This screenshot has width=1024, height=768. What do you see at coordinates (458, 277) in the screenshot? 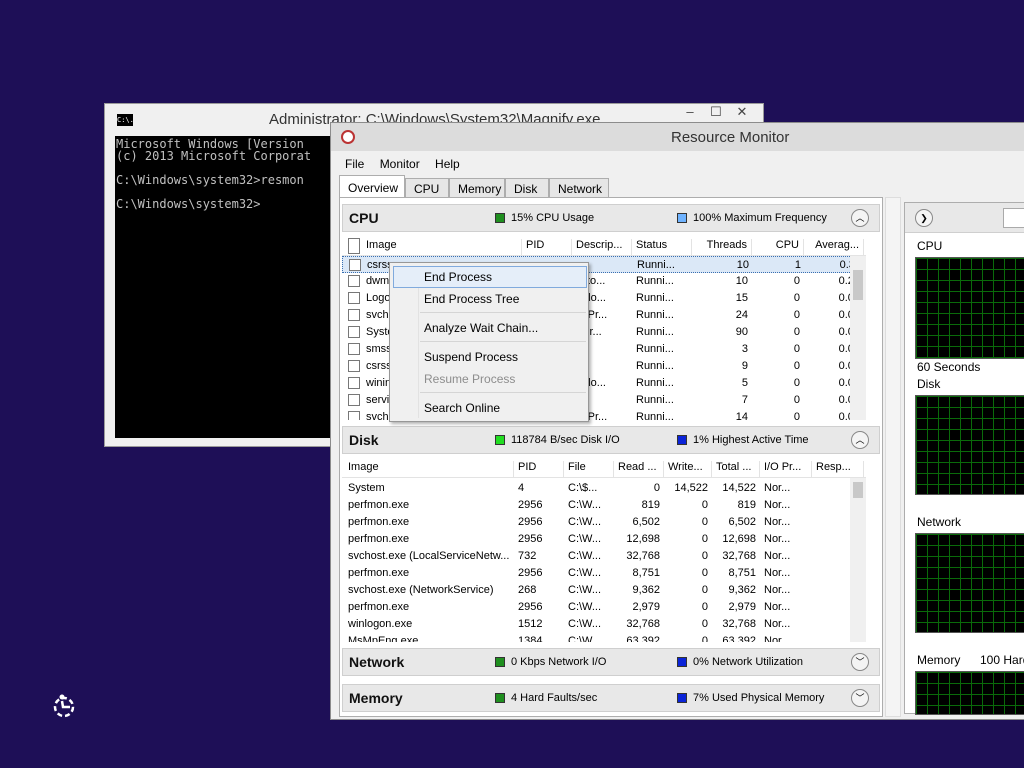
I see `menu-item-end-process: End Process` at bounding box center [458, 277].